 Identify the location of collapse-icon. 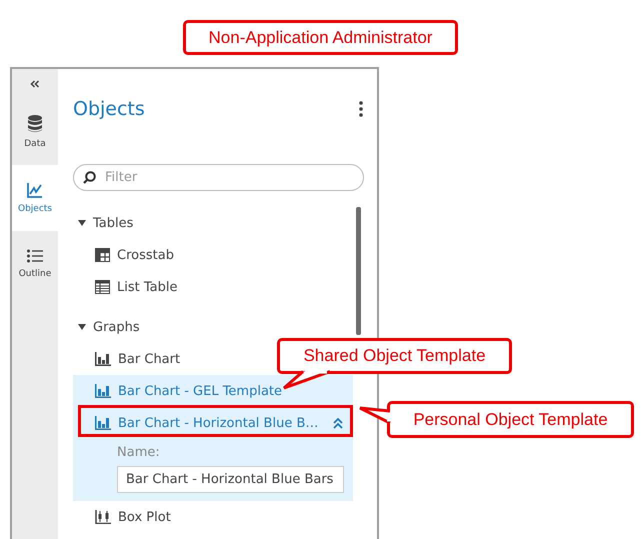
(35, 84).